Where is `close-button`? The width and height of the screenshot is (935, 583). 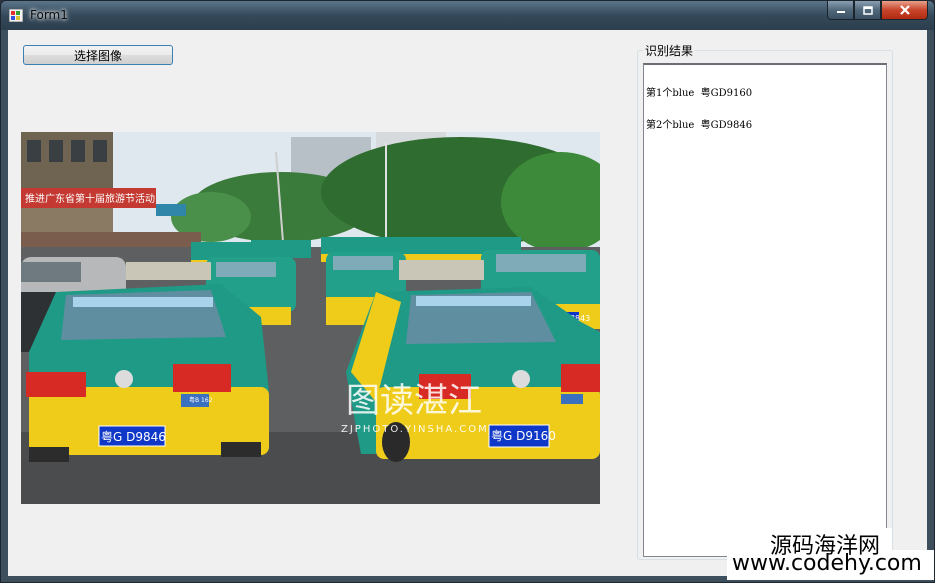 close-button is located at coordinates (904, 10).